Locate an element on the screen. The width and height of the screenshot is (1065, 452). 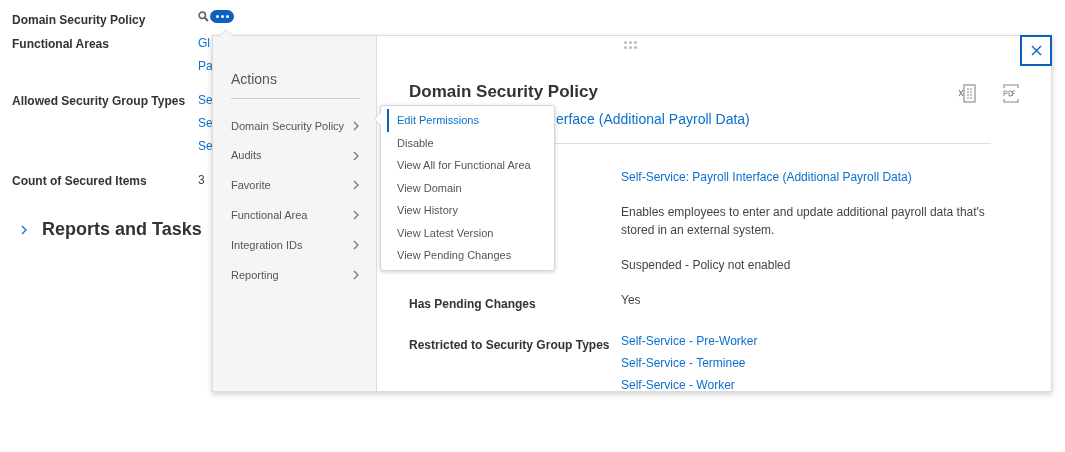
menu-item: Audits is located at coordinates (295, 155).